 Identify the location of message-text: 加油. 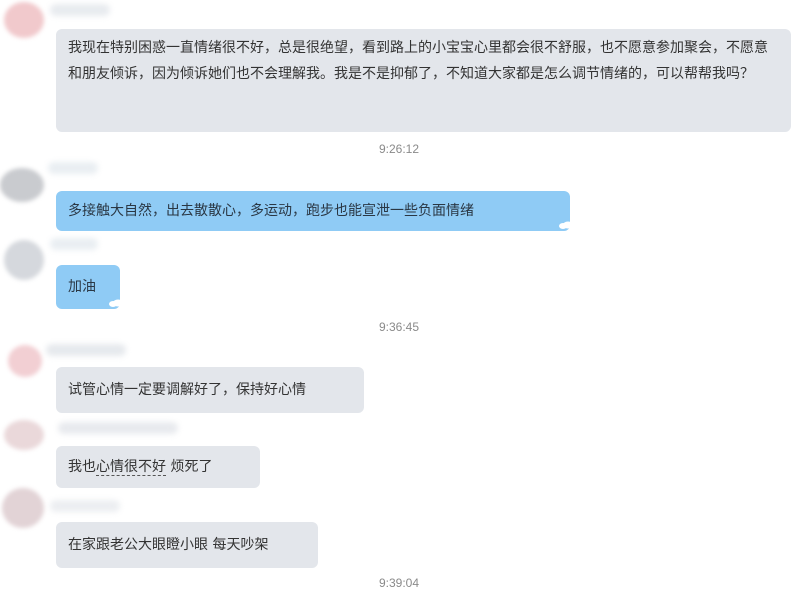
(82, 287).